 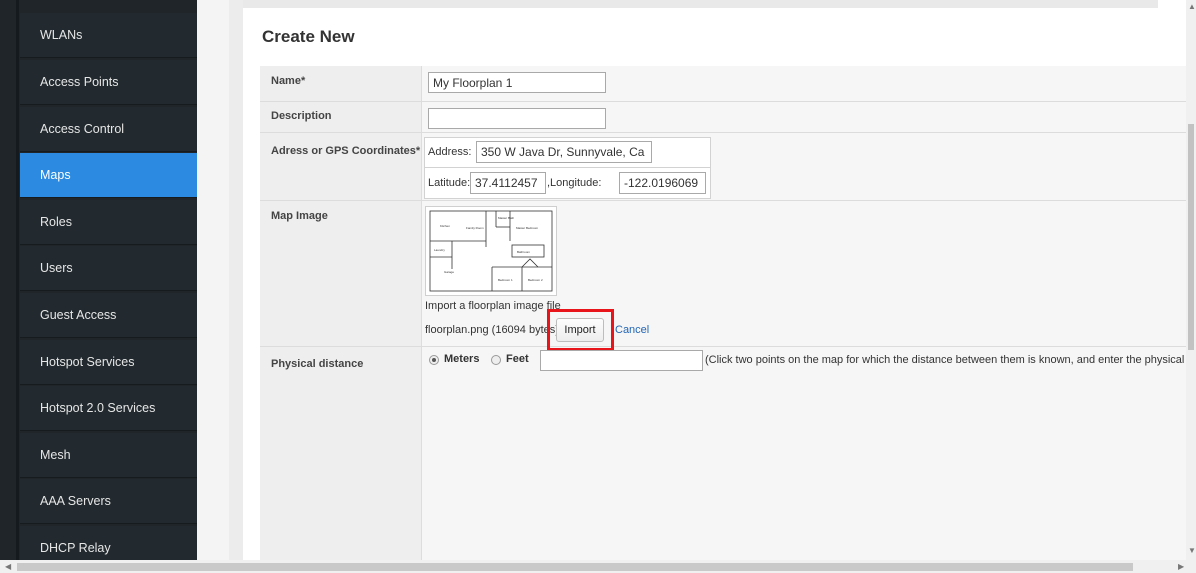 What do you see at coordinates (527, 228) in the screenshot?
I see `svg-text: Master Bedroom` at bounding box center [527, 228].